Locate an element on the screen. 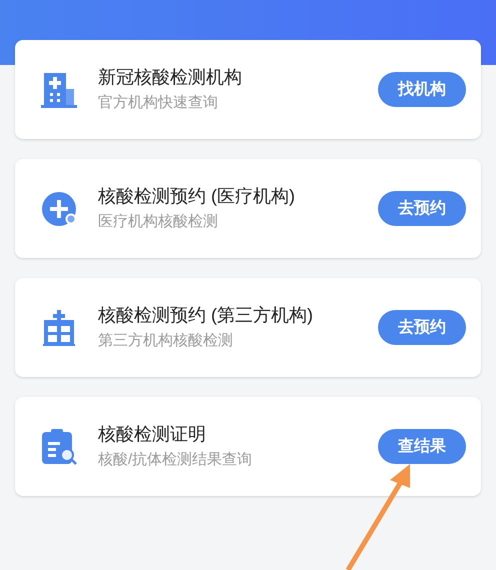 The height and width of the screenshot is (570, 496). service-title: 核酸检测预约 (医疗机构) is located at coordinates (197, 196).